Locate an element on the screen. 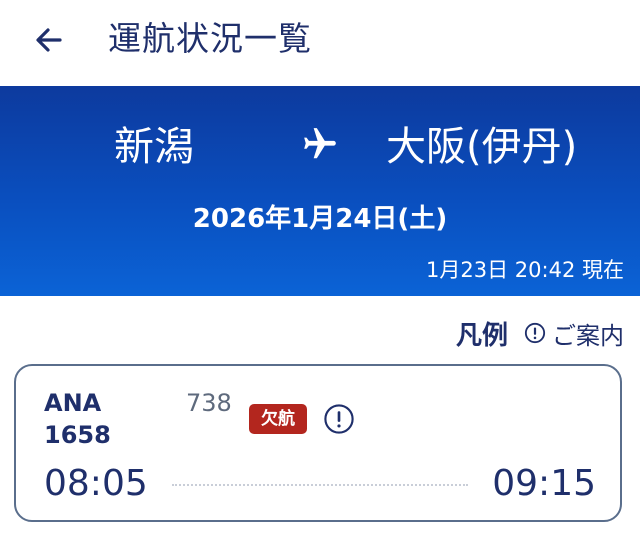 The height and width of the screenshot is (537, 640). guide-label: ご案内 is located at coordinates (588, 335).